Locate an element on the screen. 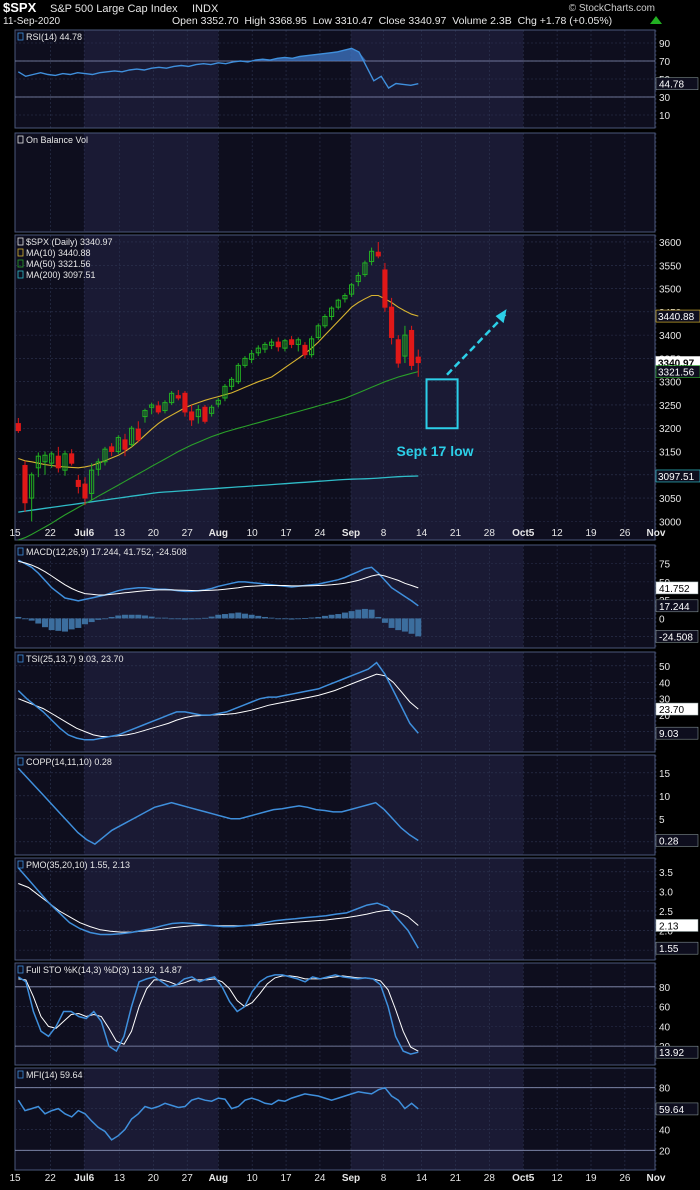 The height and width of the screenshot is (1190, 700). price-xtick-label: 20 is located at coordinates (154, 533).